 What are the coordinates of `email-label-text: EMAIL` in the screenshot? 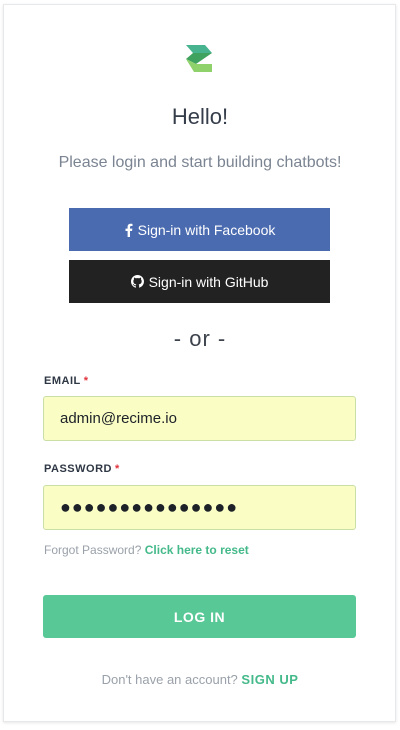 It's located at (62, 381).